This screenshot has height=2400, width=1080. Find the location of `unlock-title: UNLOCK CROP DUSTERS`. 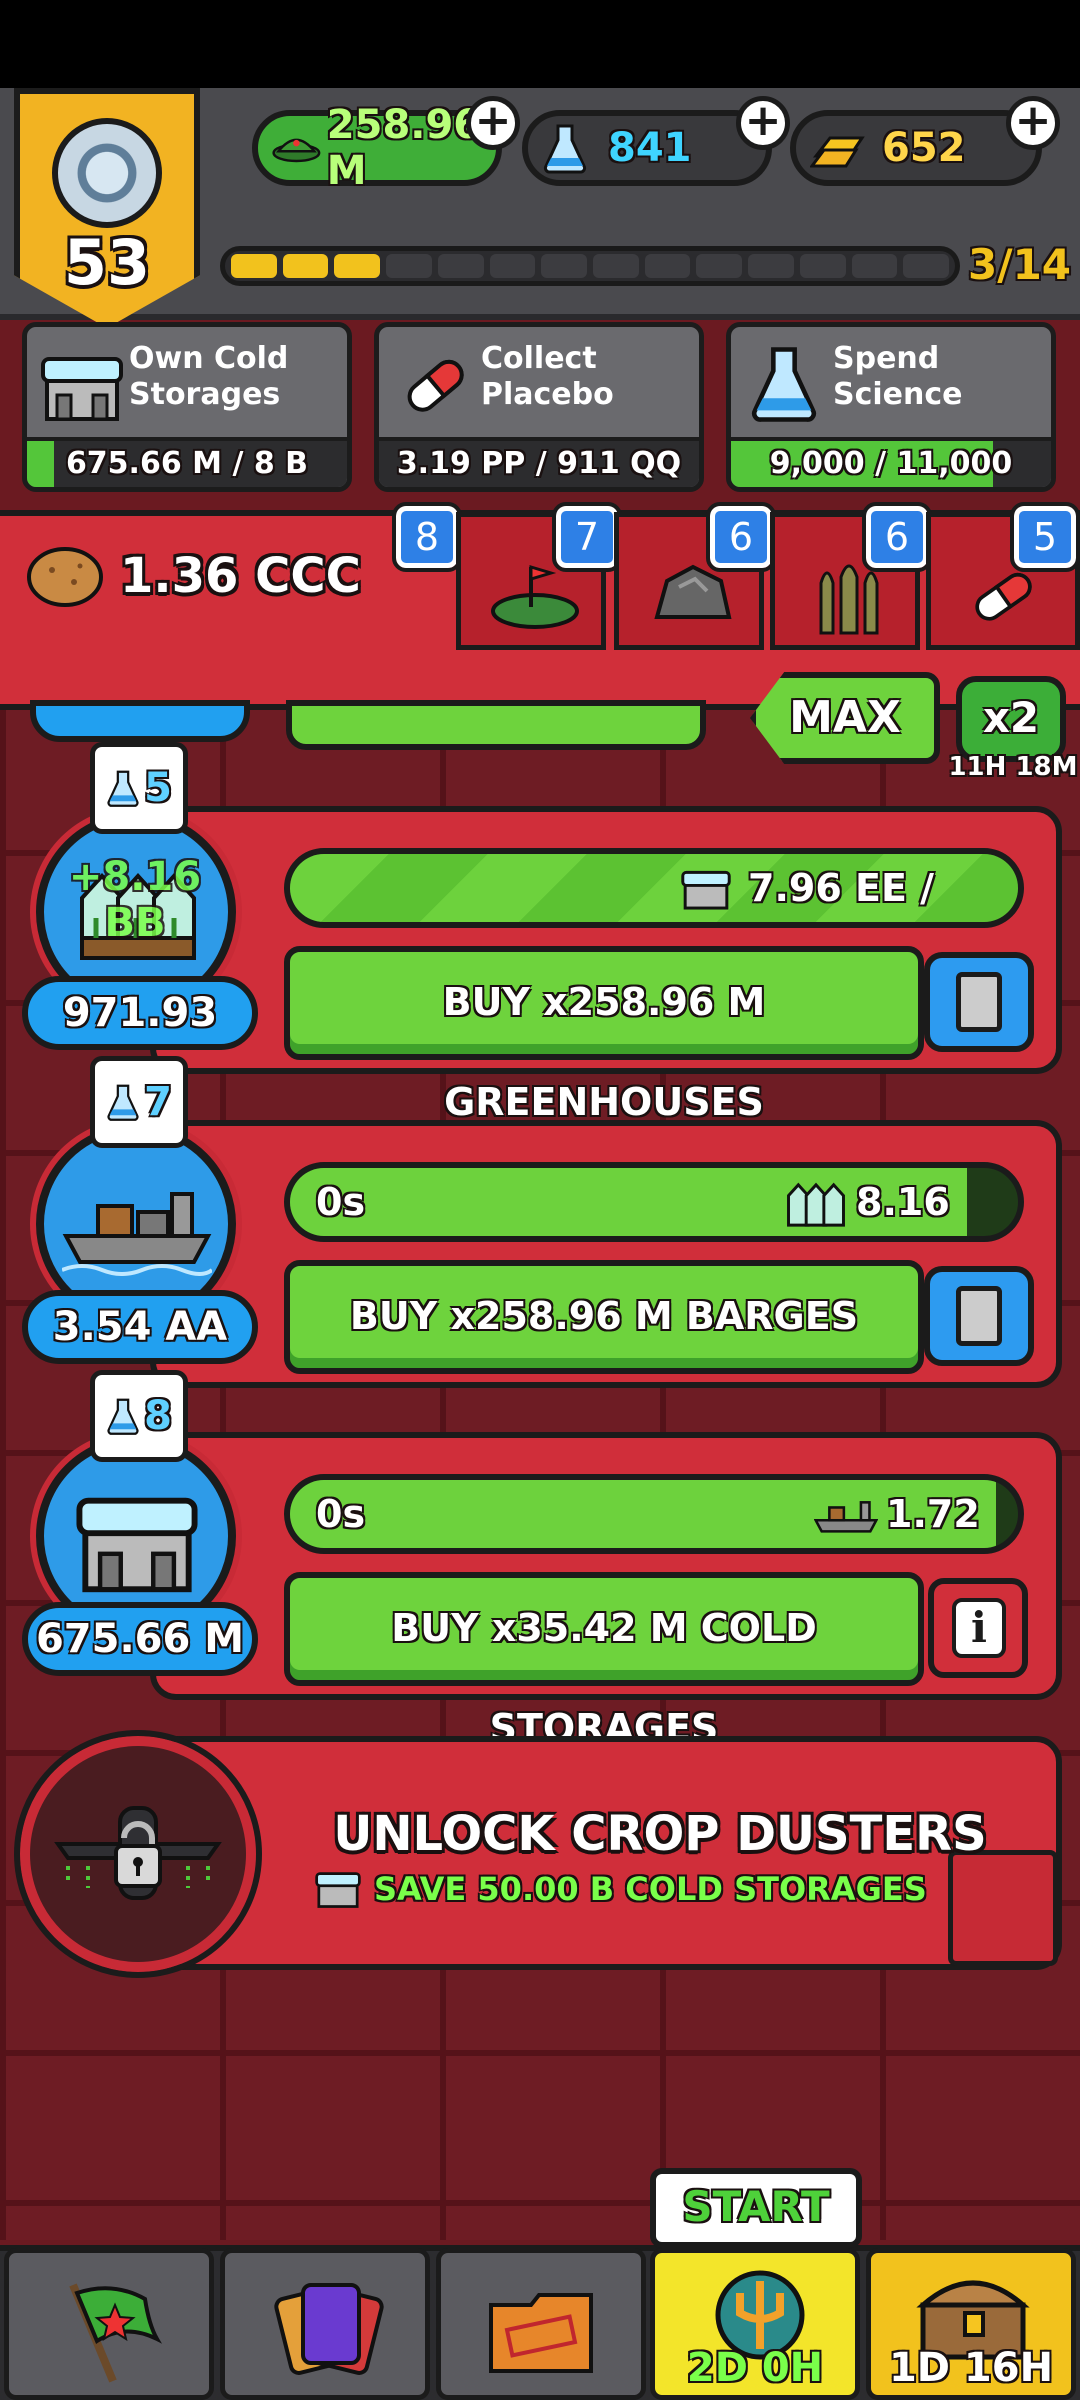

unlock-title: UNLOCK CROP DUSTERS is located at coordinates (660, 1834).